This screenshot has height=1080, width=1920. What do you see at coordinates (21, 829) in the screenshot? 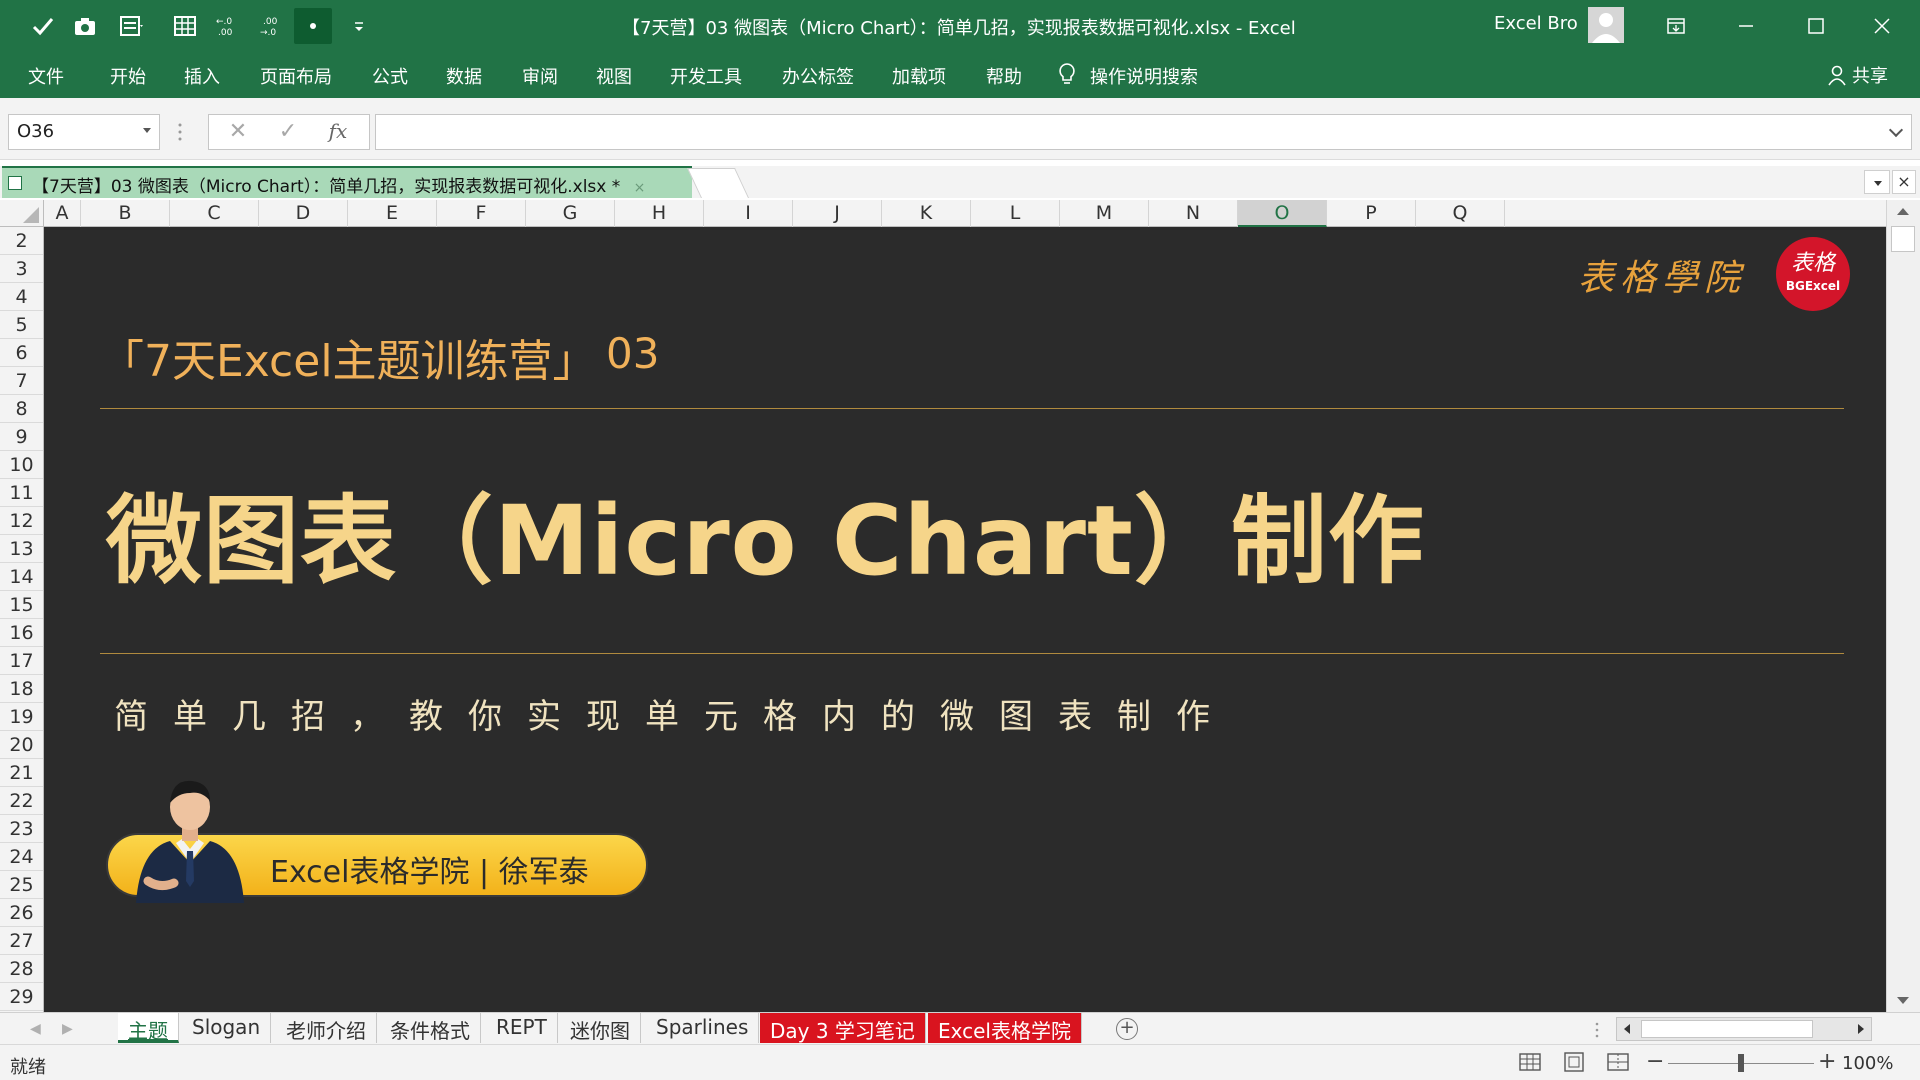
I see `row-header: 23` at bounding box center [21, 829].